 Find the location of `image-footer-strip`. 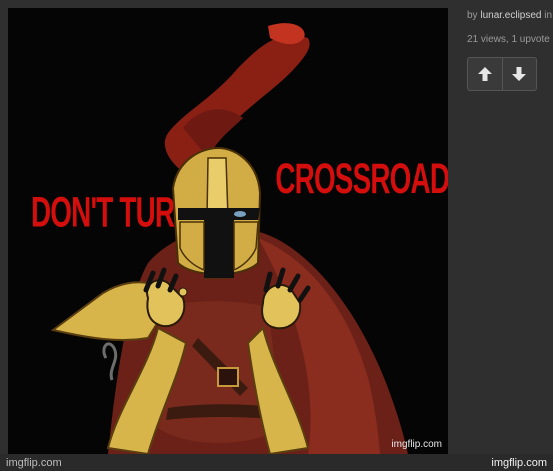

image-footer-strip is located at coordinates (276, 462).